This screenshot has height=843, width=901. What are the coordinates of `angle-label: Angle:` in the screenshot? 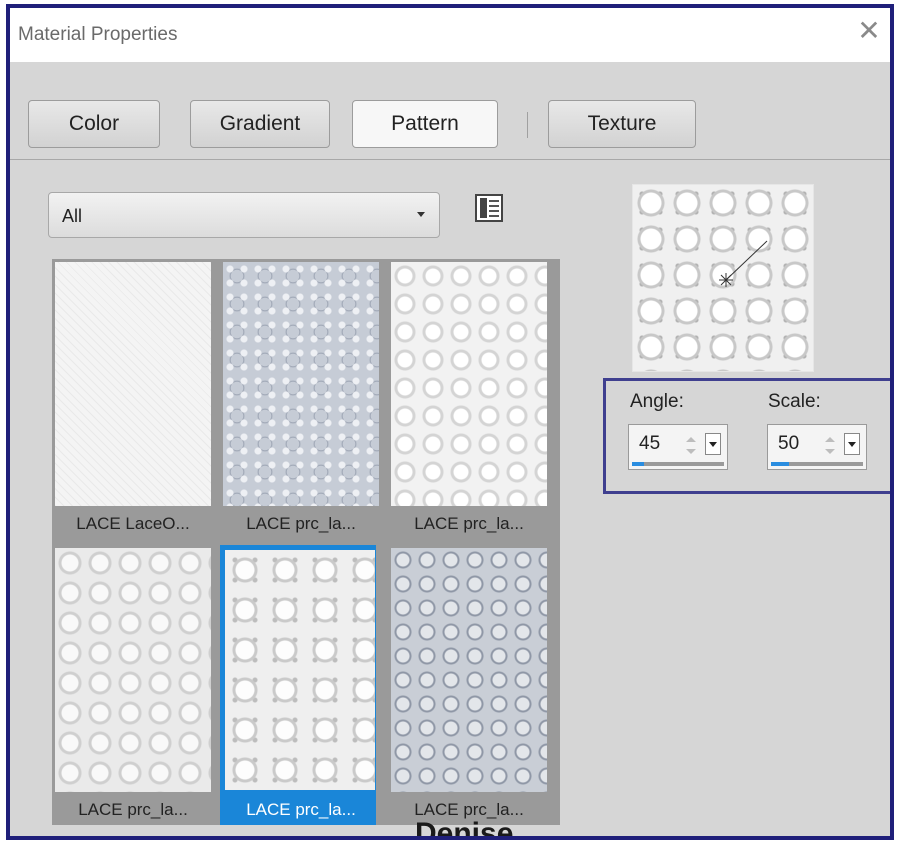 It's located at (657, 401).